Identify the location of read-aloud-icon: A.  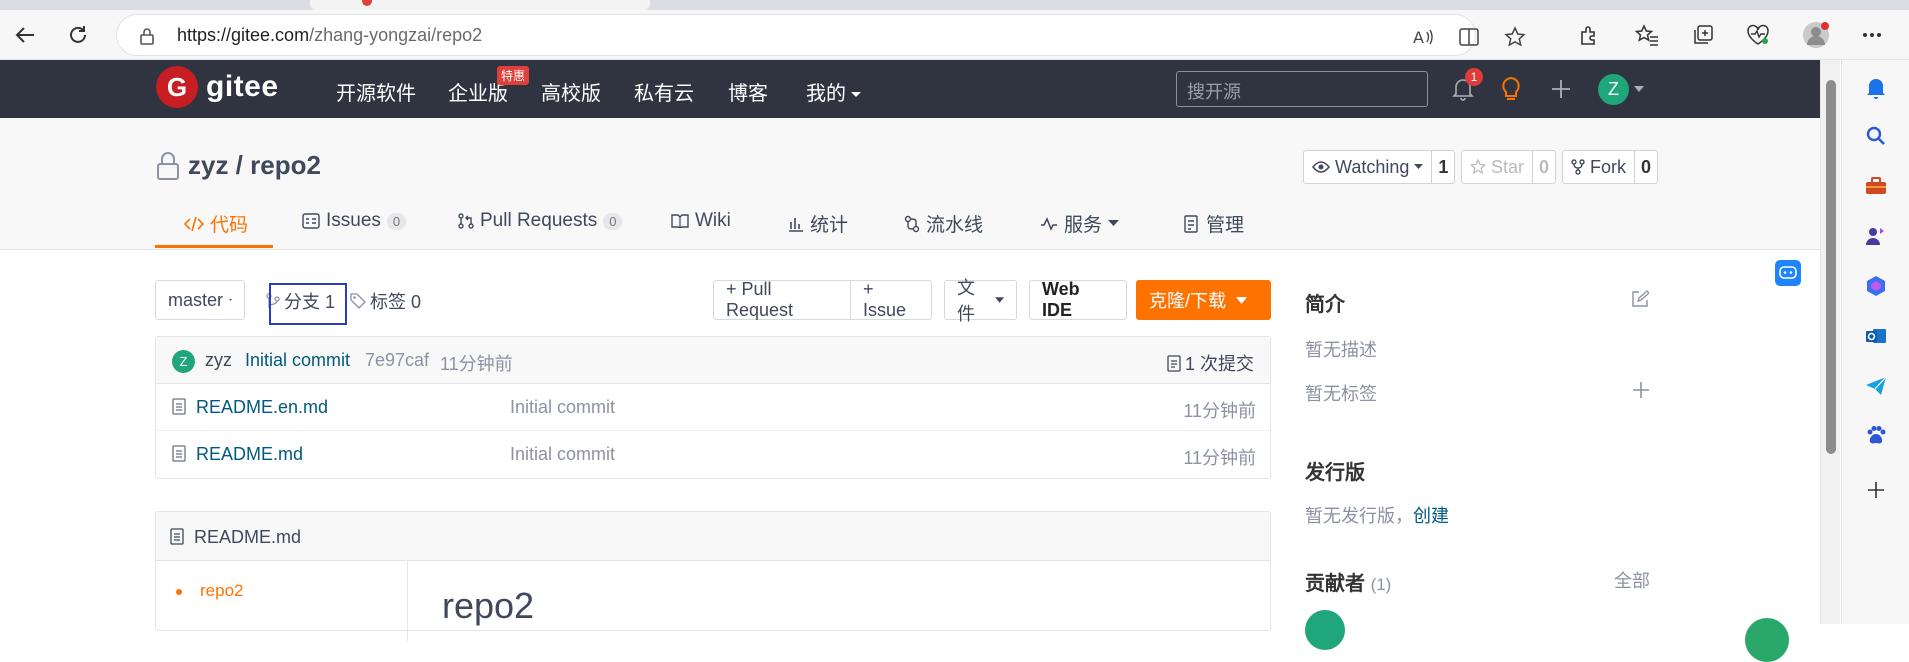
(1423, 37).